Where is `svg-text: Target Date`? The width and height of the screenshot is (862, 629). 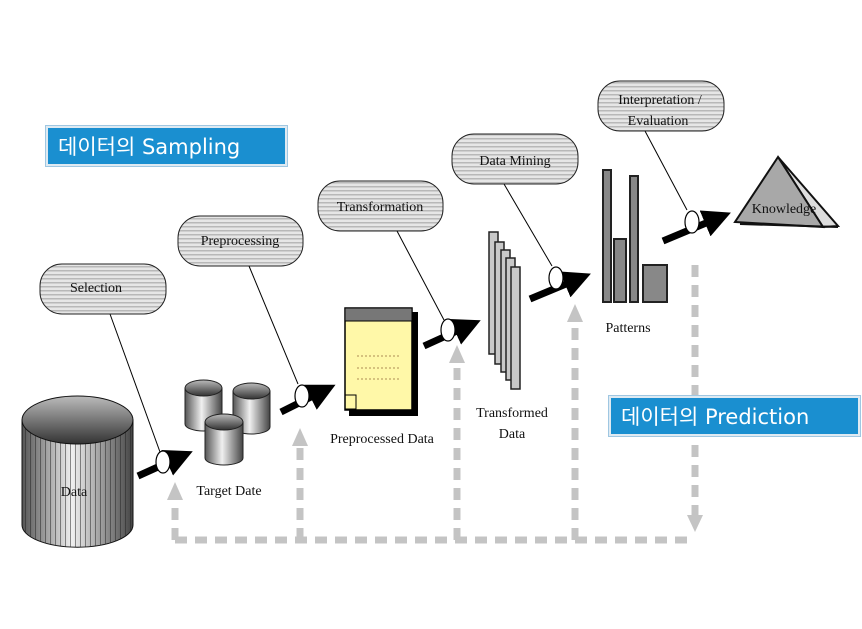 svg-text: Target Date is located at coordinates (228, 491).